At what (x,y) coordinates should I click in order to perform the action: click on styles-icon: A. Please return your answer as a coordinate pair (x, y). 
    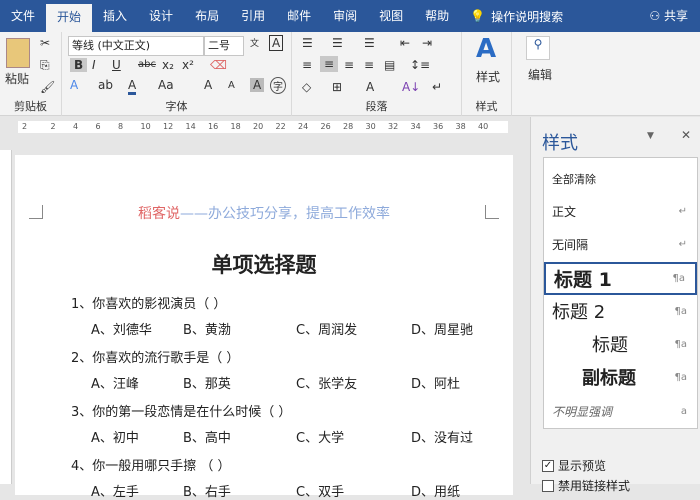
    Looking at the image, I should click on (486, 49).